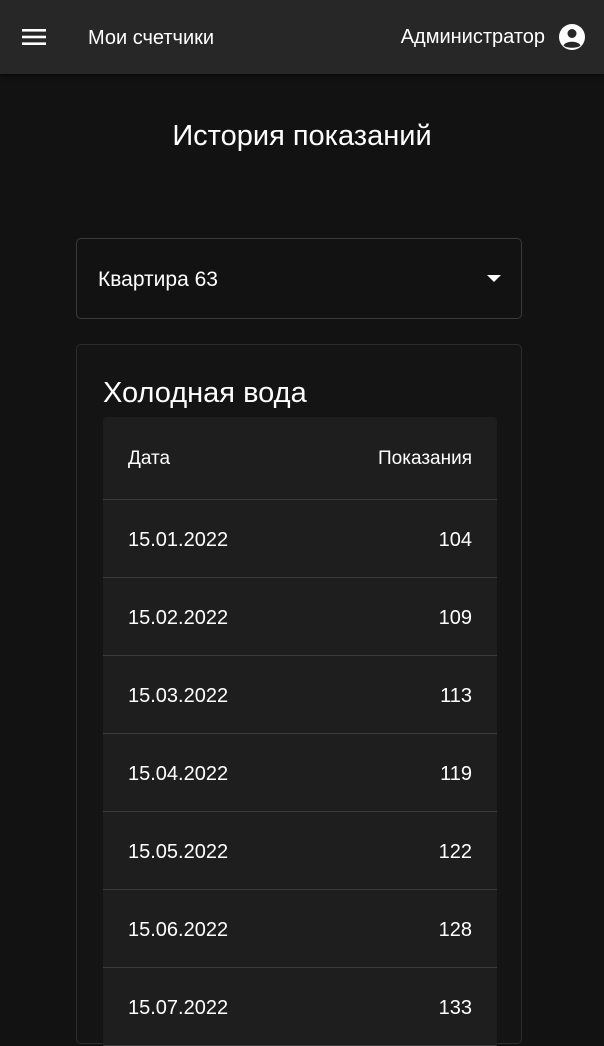 Image resolution: width=604 pixels, height=1046 pixels. I want to click on reading-value: 104, so click(455, 540).